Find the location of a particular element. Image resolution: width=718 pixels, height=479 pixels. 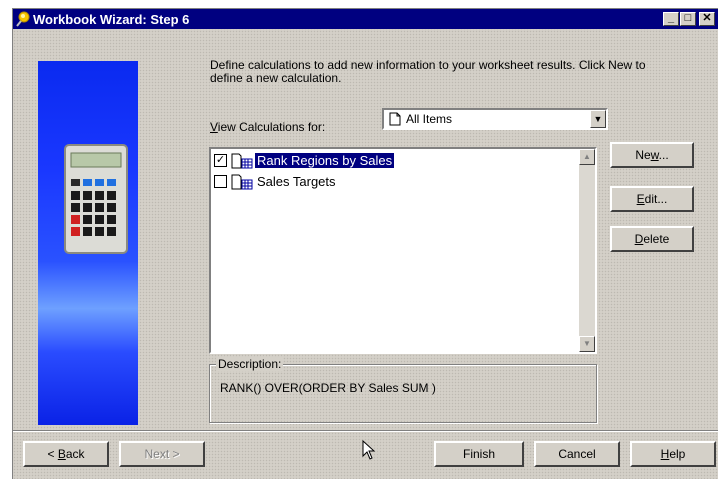

back-label-mnemonic: B is located at coordinates (61, 454).